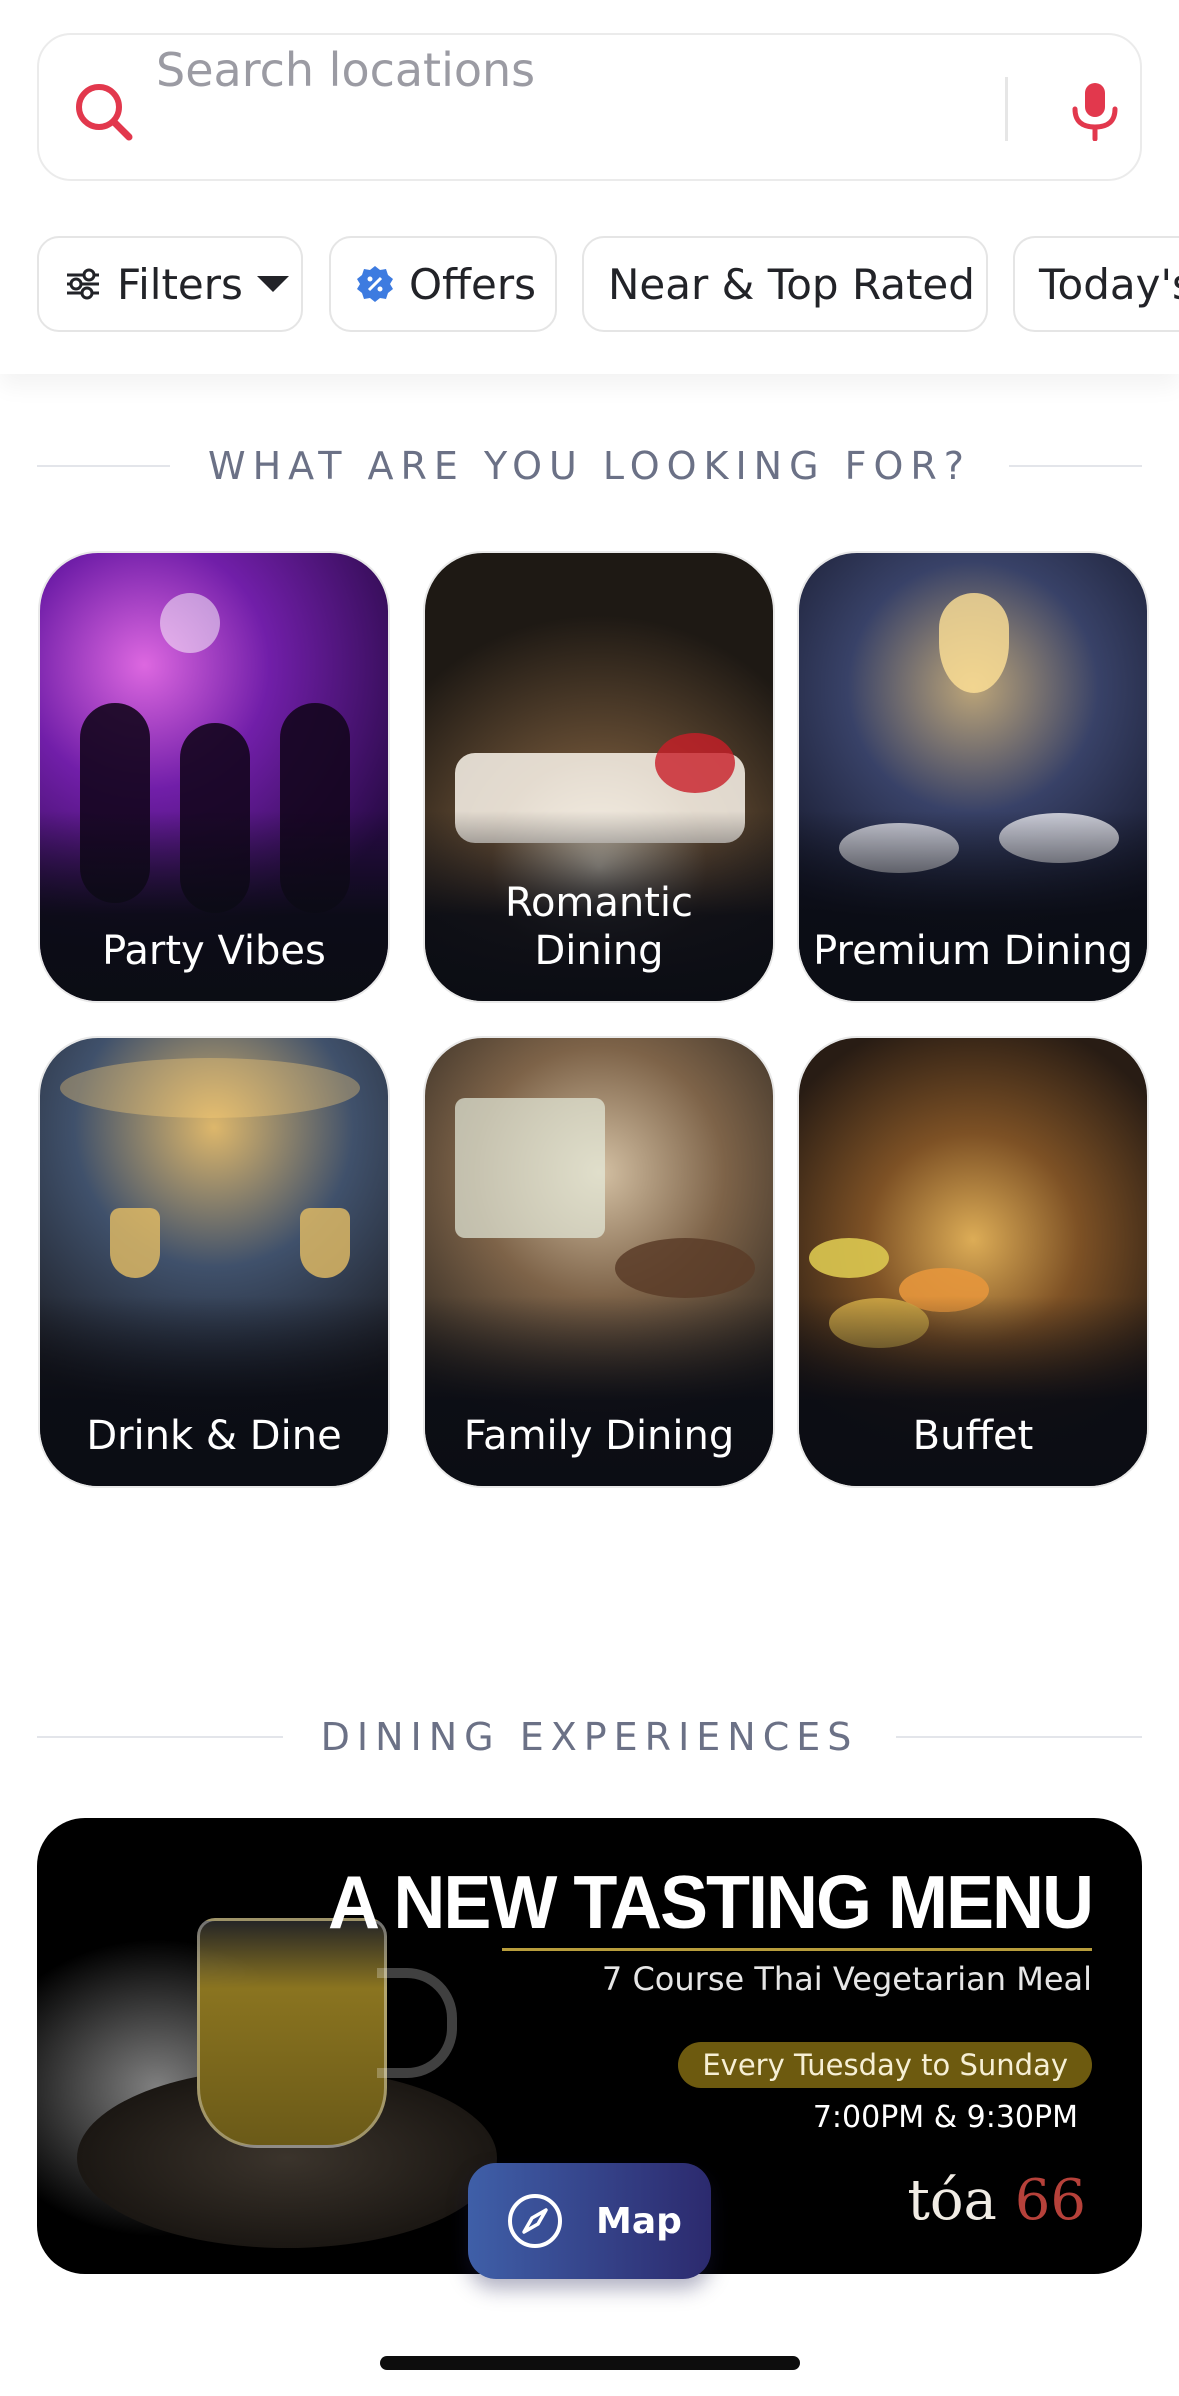  Describe the element at coordinates (210, 1088) in the screenshot. I see `string-lights` at that location.